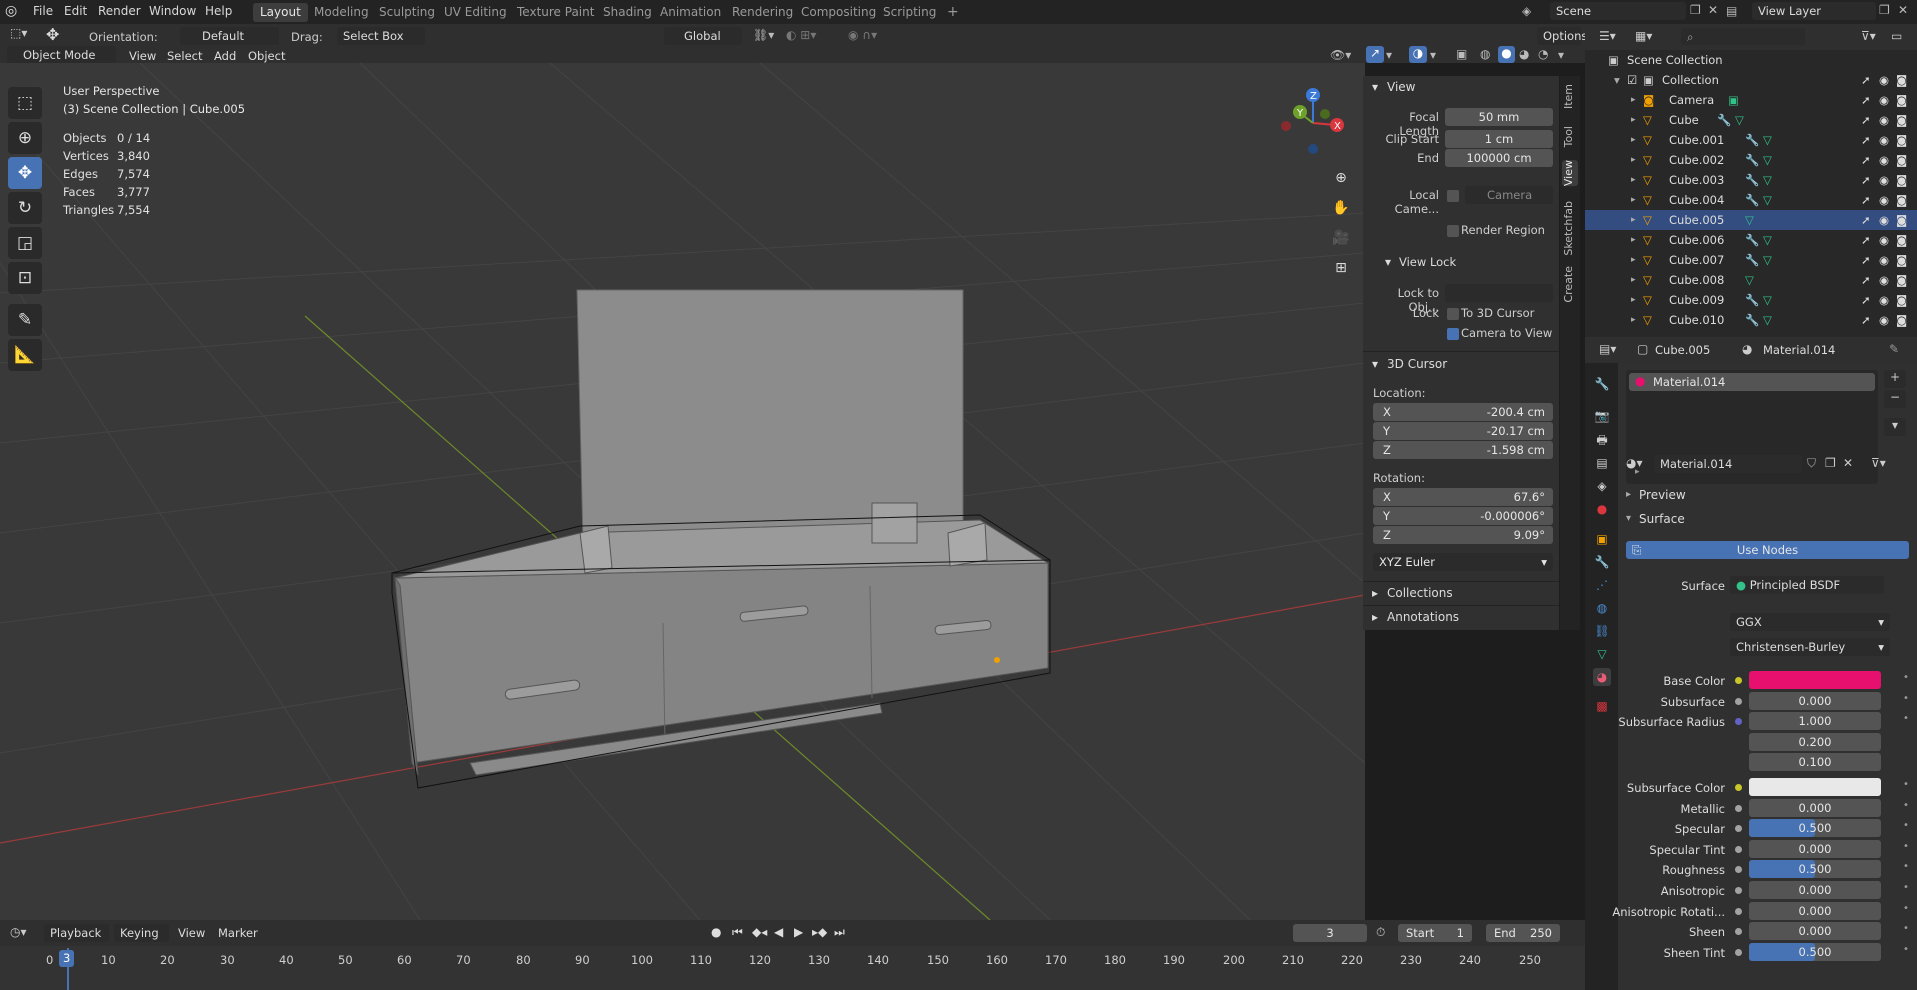  Describe the element at coordinates (1751, 300) in the screenshot. I see `outliner-row-object: ▸ ▽ Cube.009 🔧 ▽ ➚ ◉ ◙` at that location.